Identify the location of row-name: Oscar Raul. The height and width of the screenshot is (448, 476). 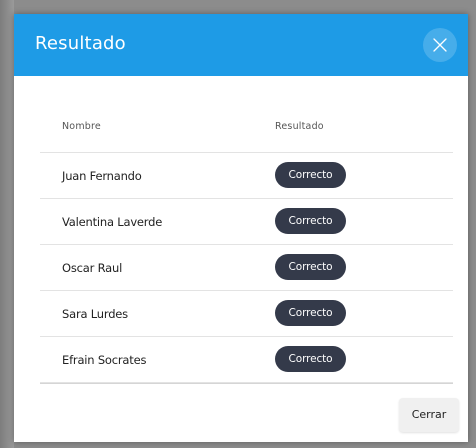
(92, 268).